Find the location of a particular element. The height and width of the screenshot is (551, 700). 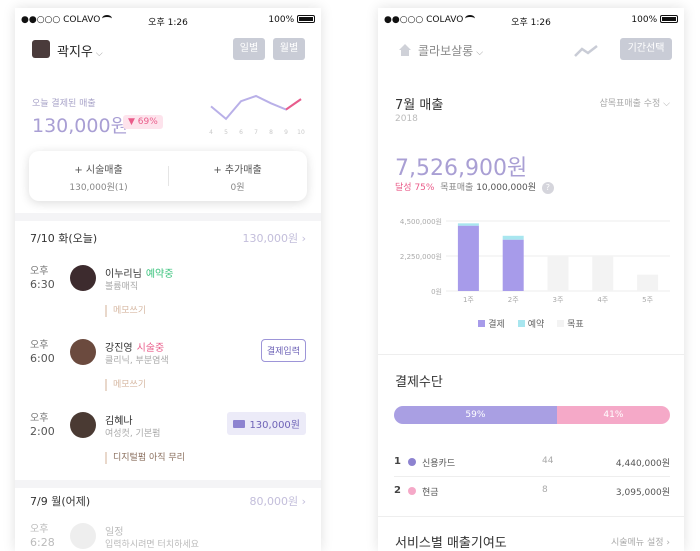

customer-name: 김혜나 is located at coordinates (119, 421).